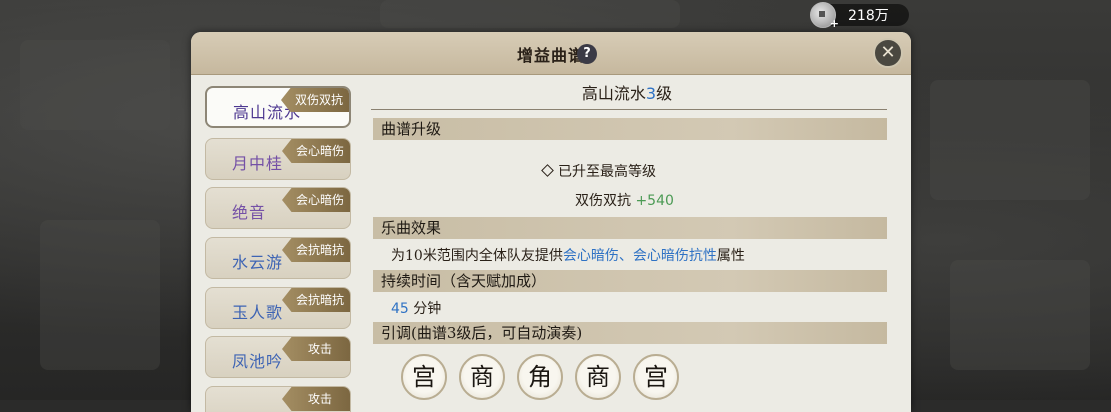 The width and height of the screenshot is (1111, 412). I want to click on bonus-value: +540, so click(654, 201).